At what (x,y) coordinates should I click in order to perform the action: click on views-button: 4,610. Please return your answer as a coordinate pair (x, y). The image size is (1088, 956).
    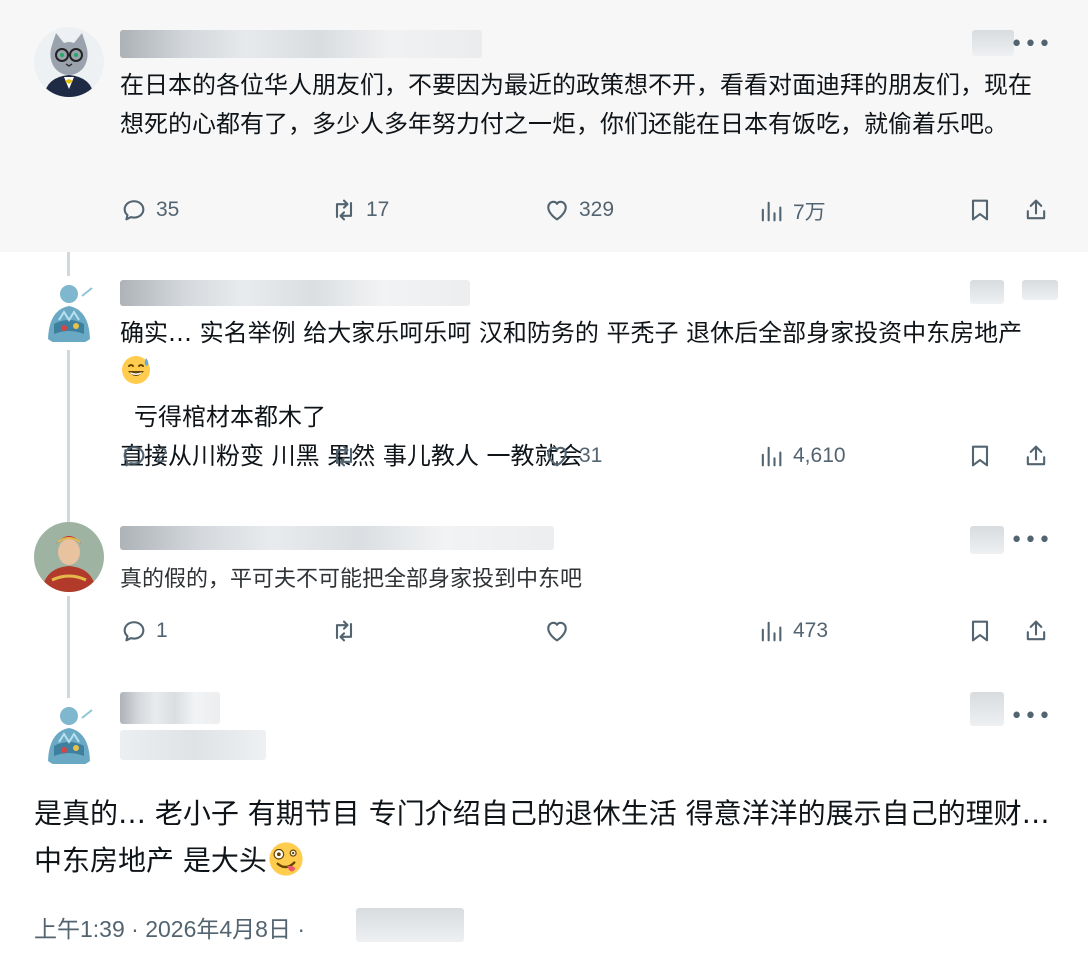
    Looking at the image, I should click on (801, 456).